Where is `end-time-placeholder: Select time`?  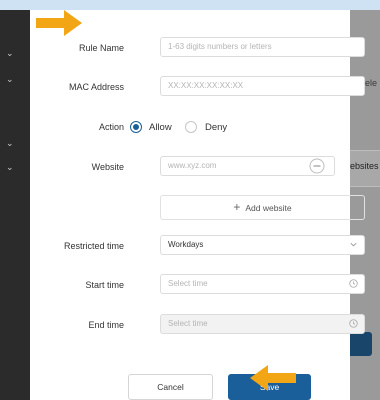 end-time-placeholder: Select time is located at coordinates (188, 323).